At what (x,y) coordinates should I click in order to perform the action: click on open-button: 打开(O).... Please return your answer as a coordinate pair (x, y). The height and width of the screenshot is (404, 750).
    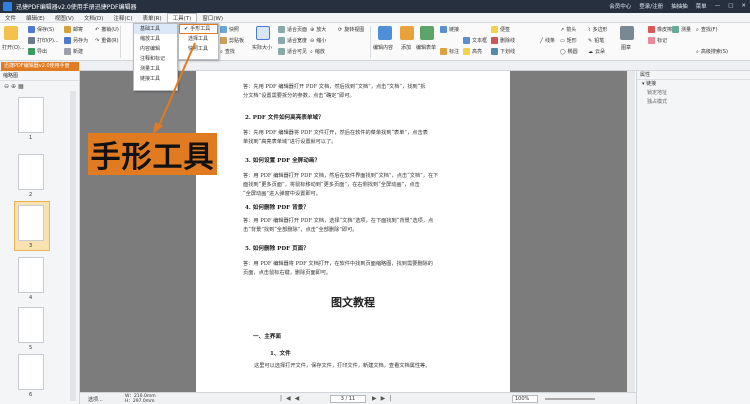
    Looking at the image, I should click on (13, 47).